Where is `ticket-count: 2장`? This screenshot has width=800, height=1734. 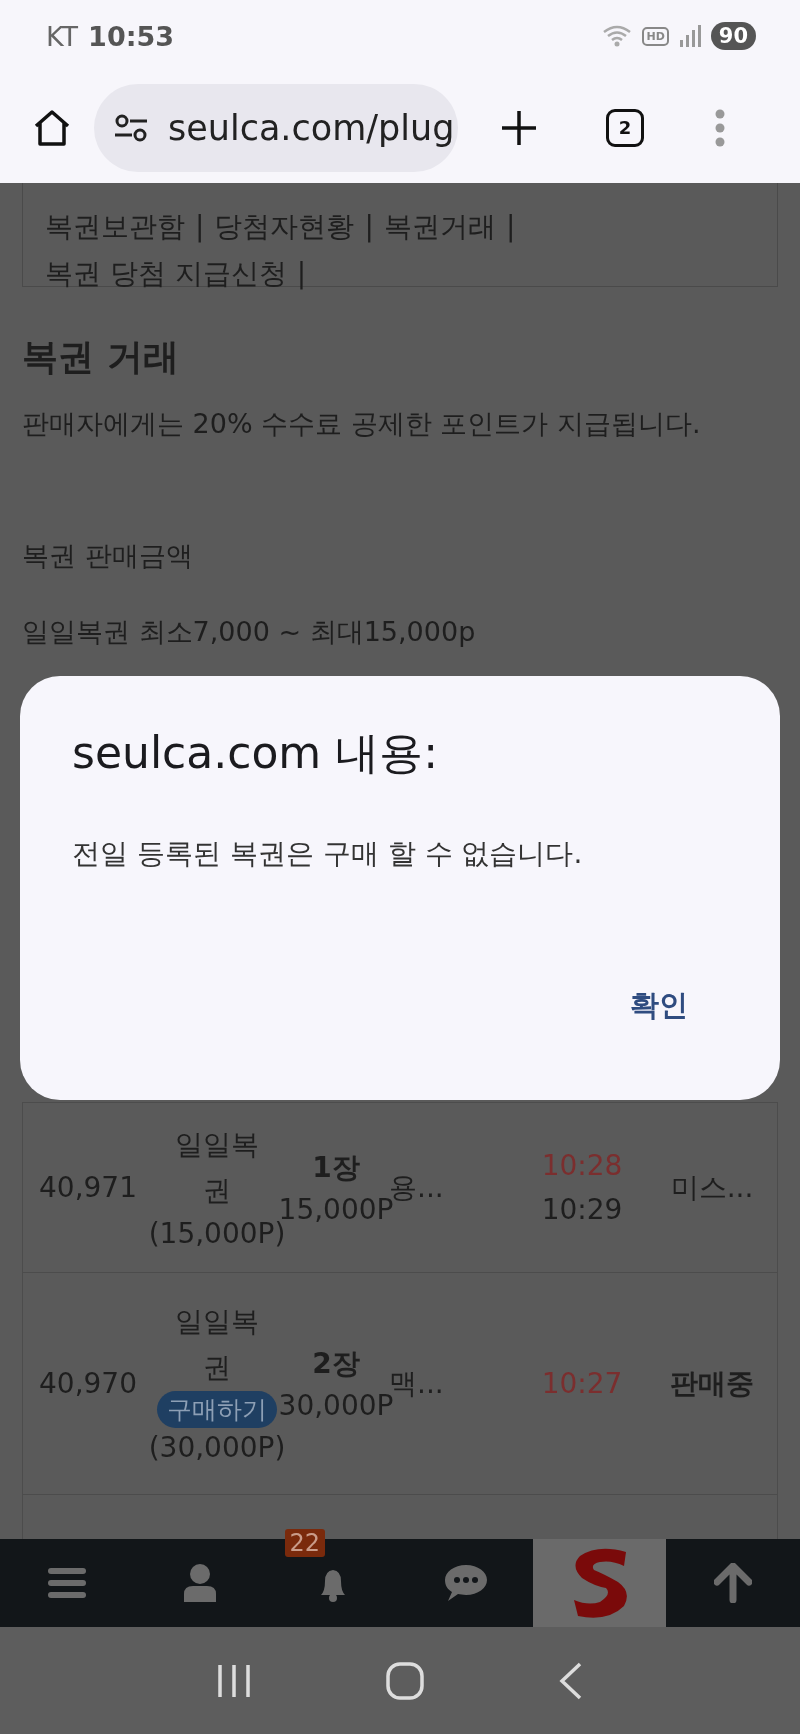
ticket-count: 2장 is located at coordinates (336, 1363).